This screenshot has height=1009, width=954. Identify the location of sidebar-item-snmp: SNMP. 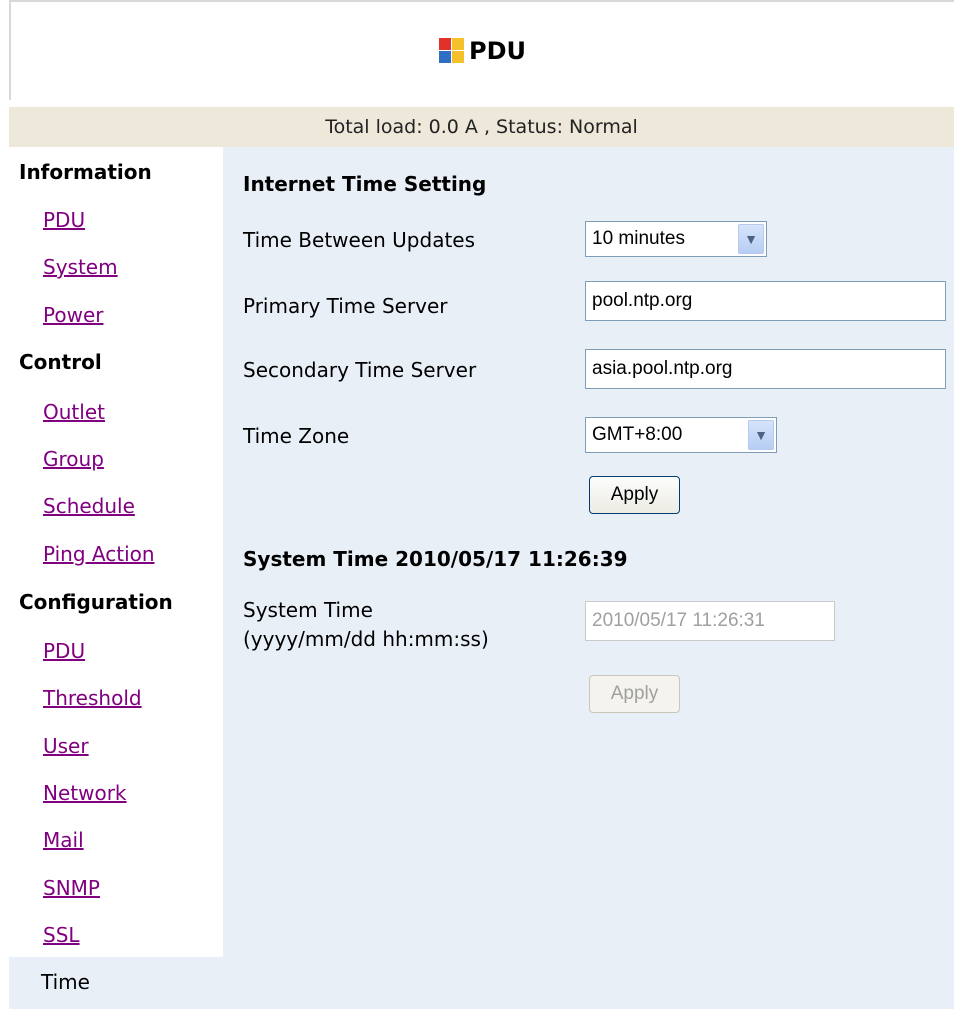
(71, 888).